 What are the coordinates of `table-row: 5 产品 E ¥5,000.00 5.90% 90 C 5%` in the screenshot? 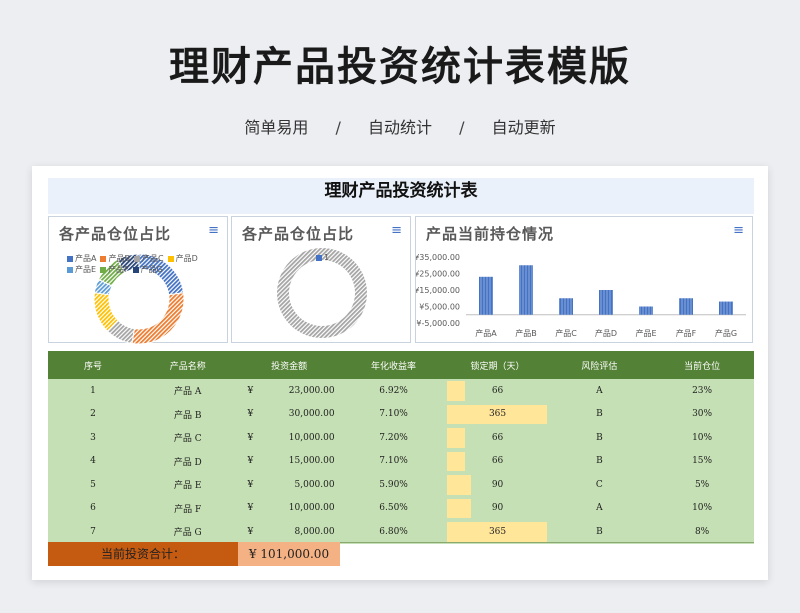 It's located at (401, 485).